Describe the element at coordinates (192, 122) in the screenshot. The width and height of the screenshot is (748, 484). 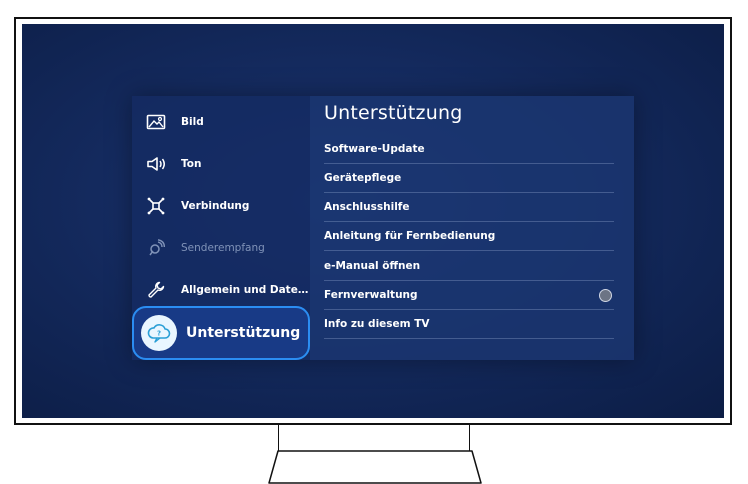
I see `nav-item-label: Bild` at that location.